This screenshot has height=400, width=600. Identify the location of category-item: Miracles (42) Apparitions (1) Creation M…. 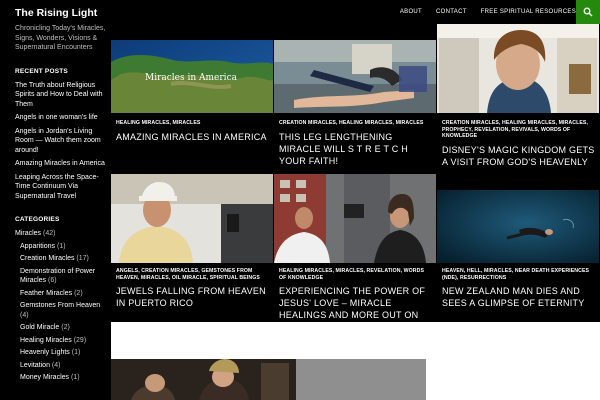
(62, 306).